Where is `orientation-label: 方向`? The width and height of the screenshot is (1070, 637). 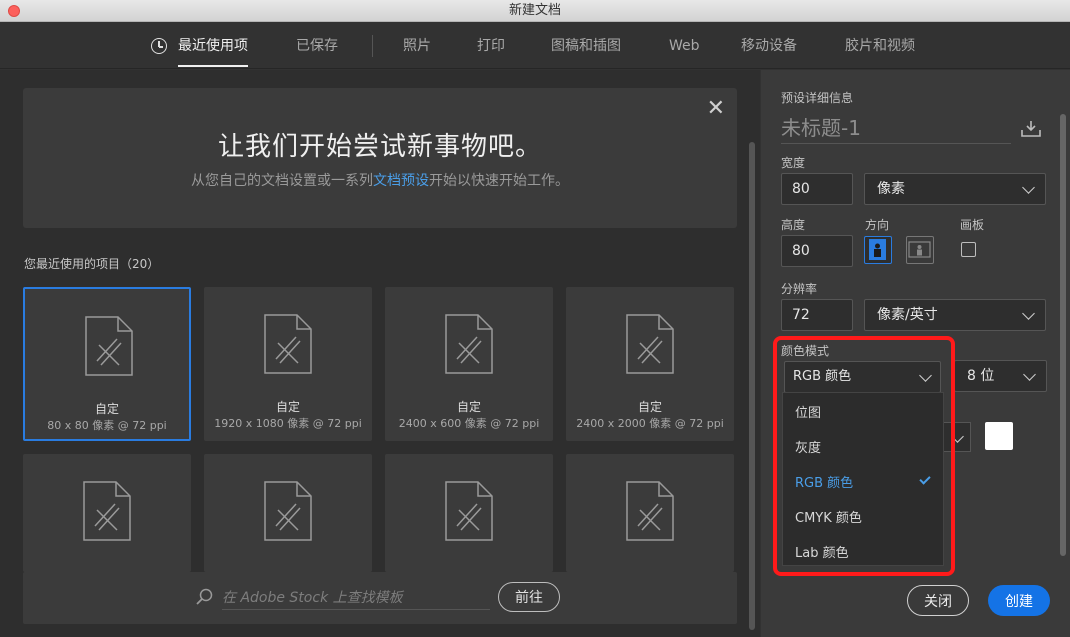
orientation-label: 方向 is located at coordinates (877, 225).